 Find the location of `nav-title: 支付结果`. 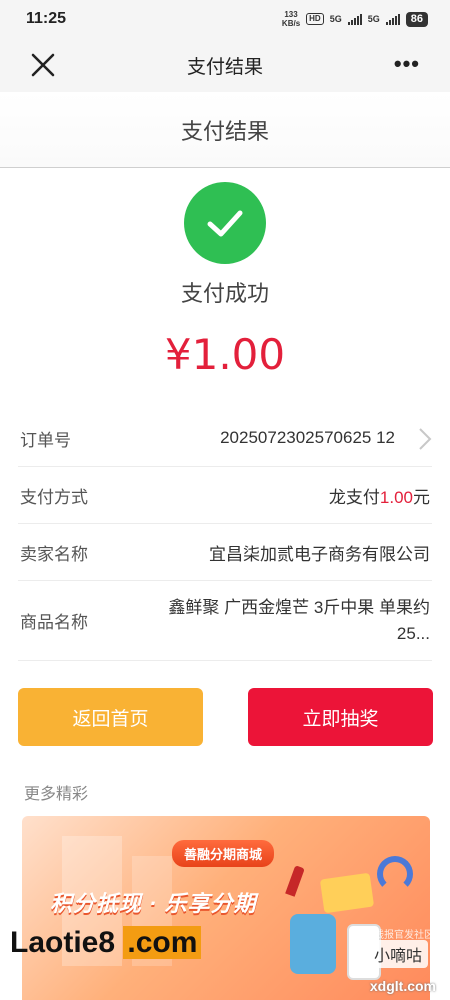

nav-title: 支付结果 is located at coordinates (224, 67).